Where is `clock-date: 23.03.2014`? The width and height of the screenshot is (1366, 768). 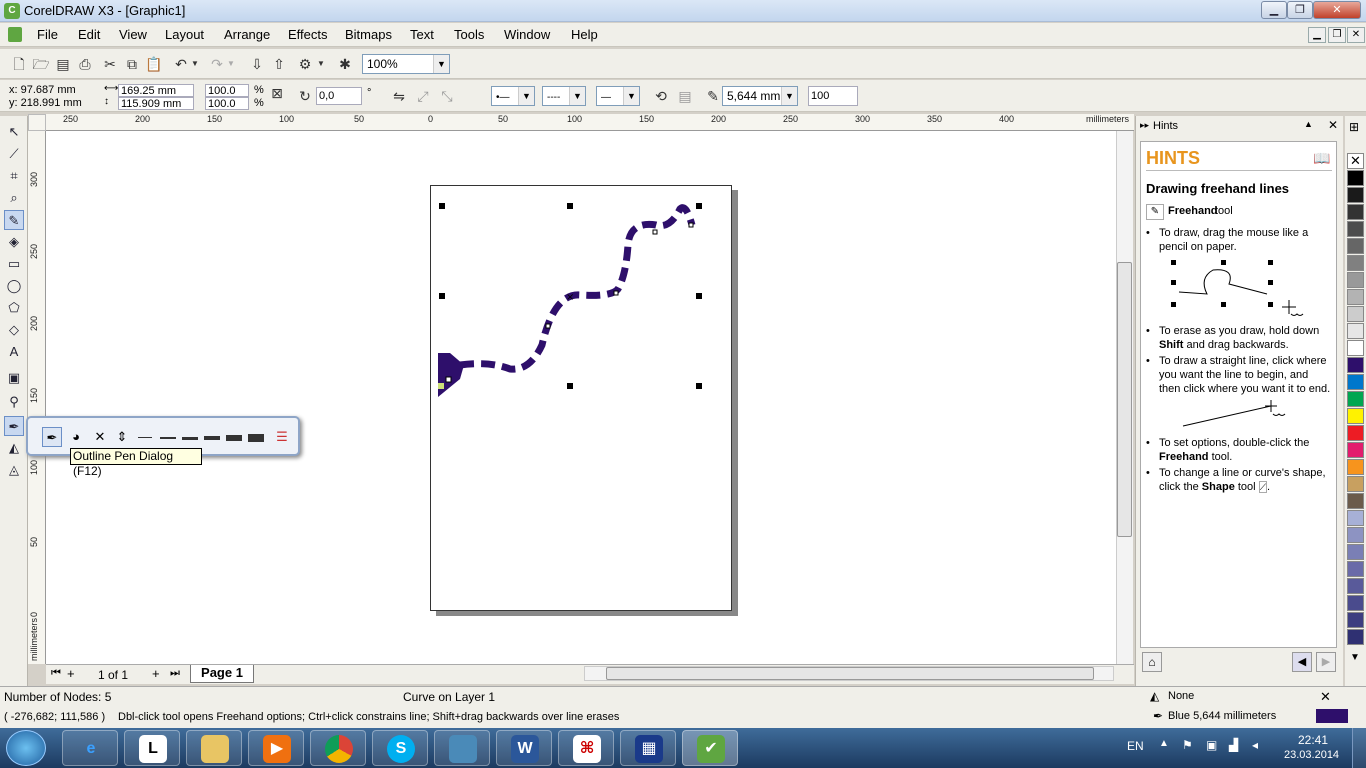
clock-date: 23.03.2014 is located at coordinates (1311, 755).